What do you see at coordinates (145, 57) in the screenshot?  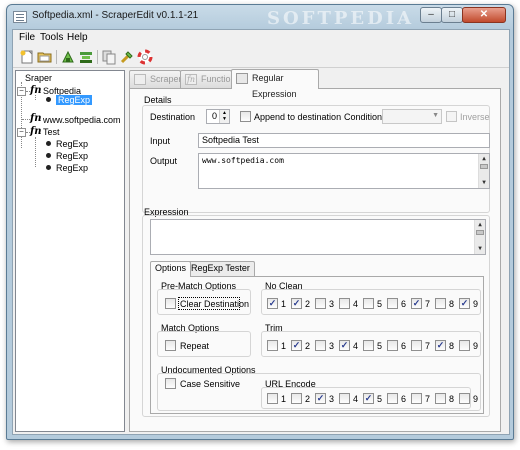 I see `help-lifebuoy-icon` at bounding box center [145, 57].